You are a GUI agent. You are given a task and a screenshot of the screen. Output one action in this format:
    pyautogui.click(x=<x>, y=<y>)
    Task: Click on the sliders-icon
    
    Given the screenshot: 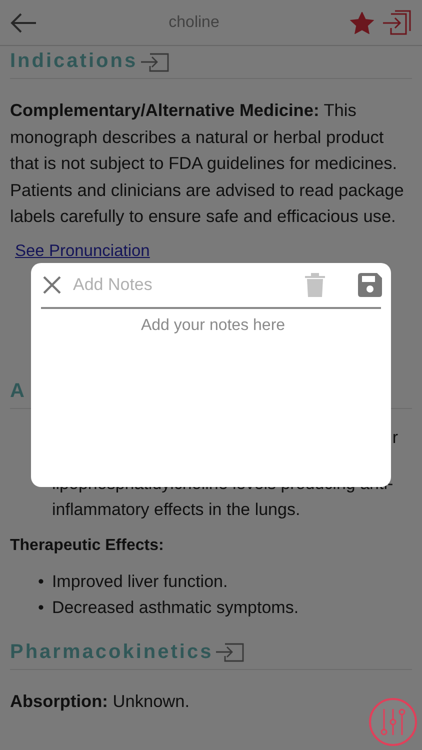 What is the action you would take?
    pyautogui.click(x=393, y=722)
    